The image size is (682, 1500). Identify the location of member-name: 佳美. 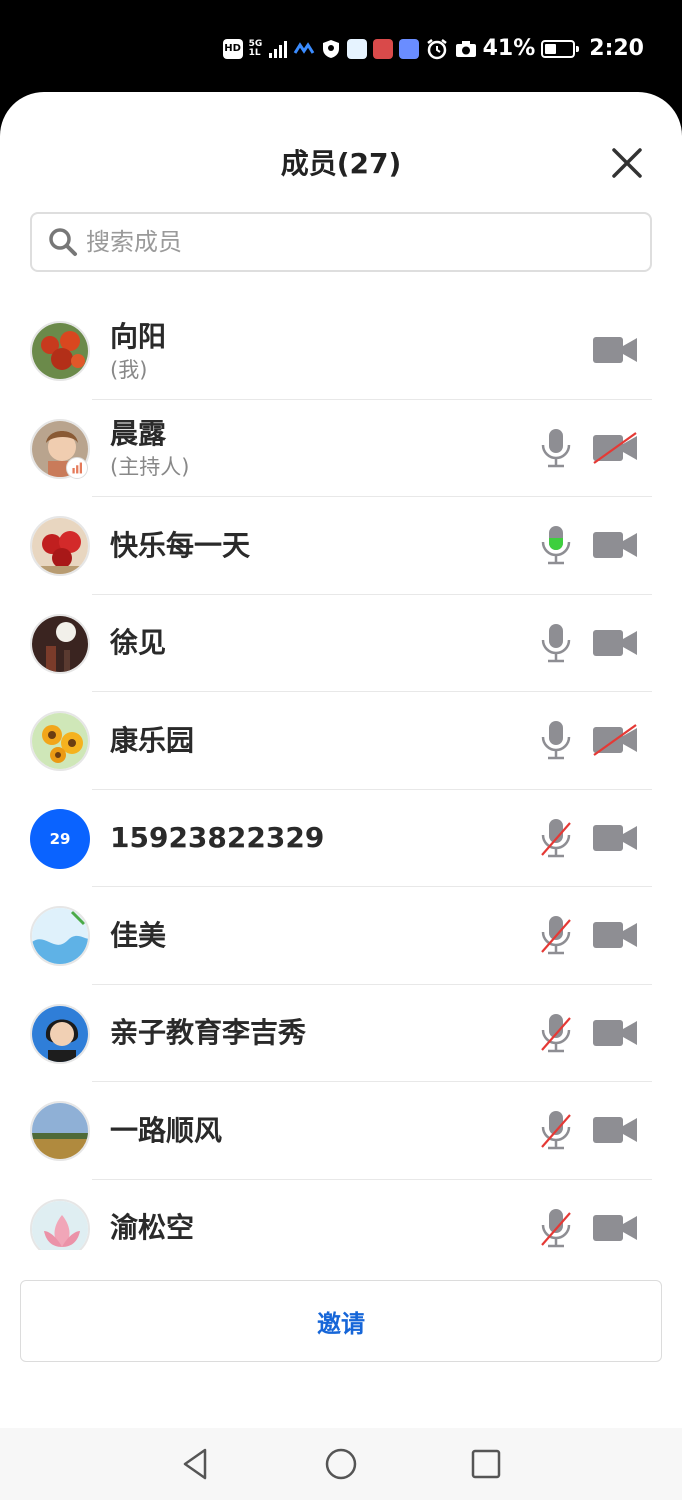
(138, 935).